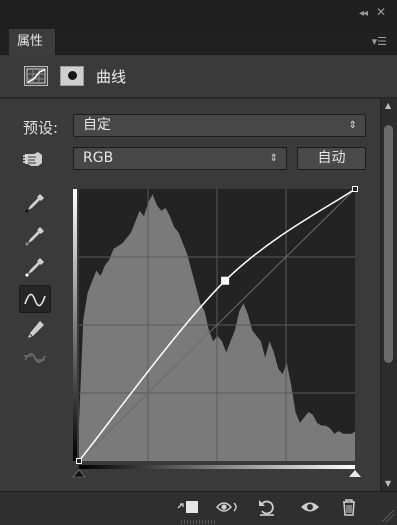 The height and width of the screenshot is (525, 397). I want to click on curve-point-tool-icon, so click(35, 299).